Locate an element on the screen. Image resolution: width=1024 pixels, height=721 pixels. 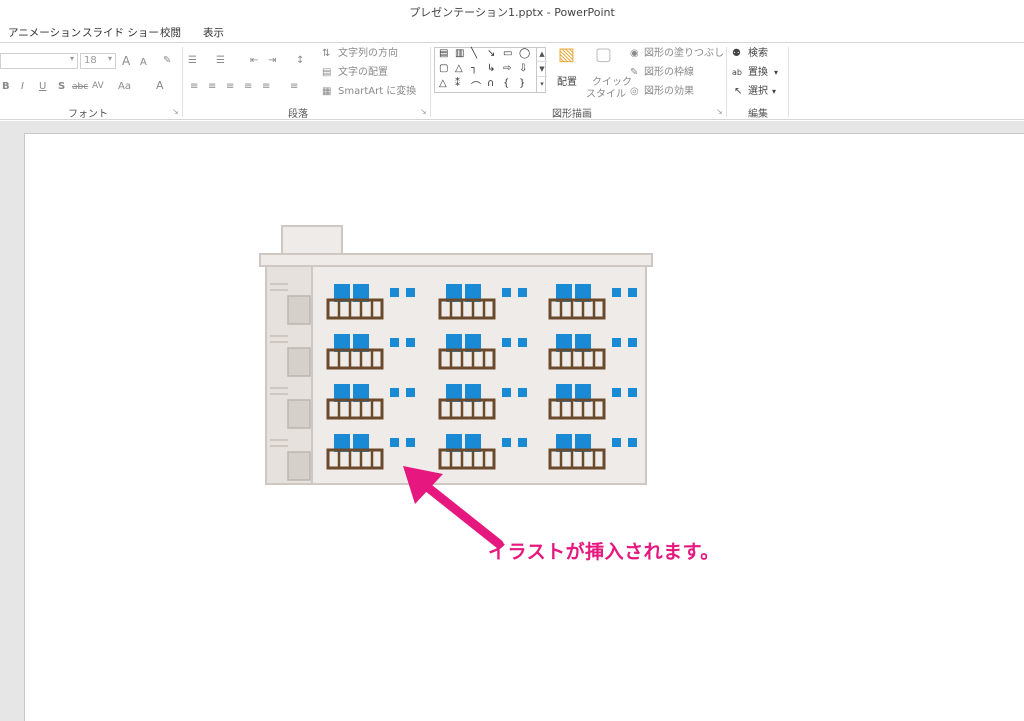
title-bar: プレゼンテーション1.pptx - PowerPoint is located at coordinates (512, 11).